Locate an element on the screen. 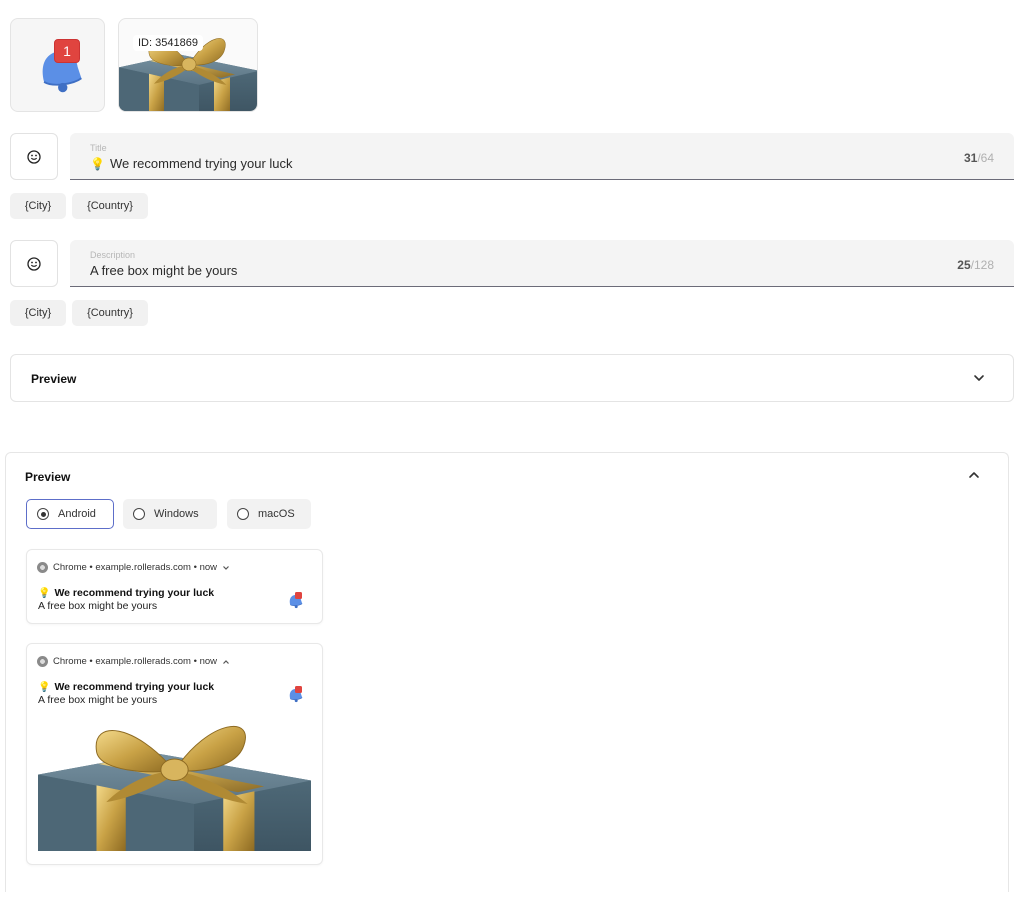 The height and width of the screenshot is (908, 1024). title-emoji-button is located at coordinates (34, 156).